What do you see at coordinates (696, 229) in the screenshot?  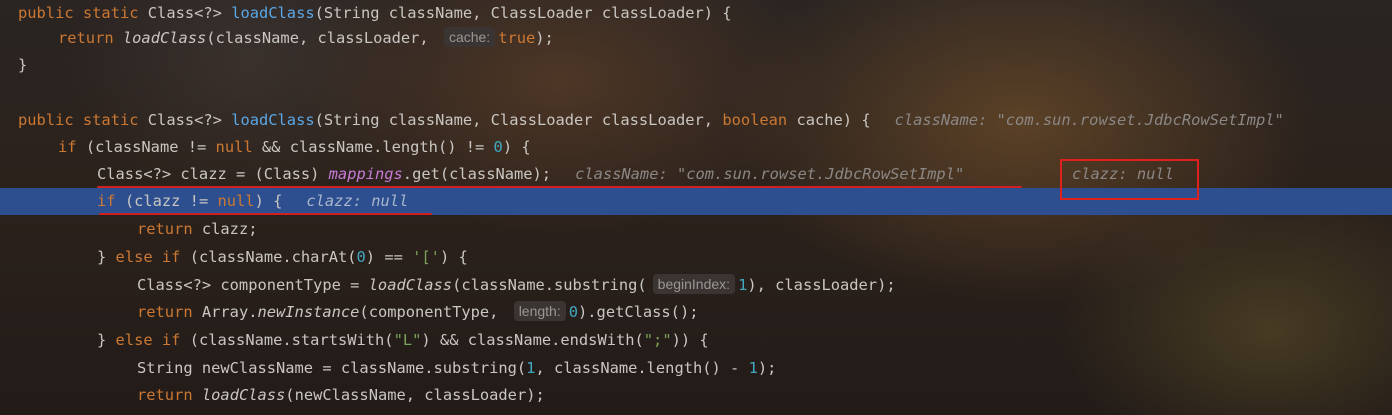 I see `code-line-9: return clazz;` at bounding box center [696, 229].